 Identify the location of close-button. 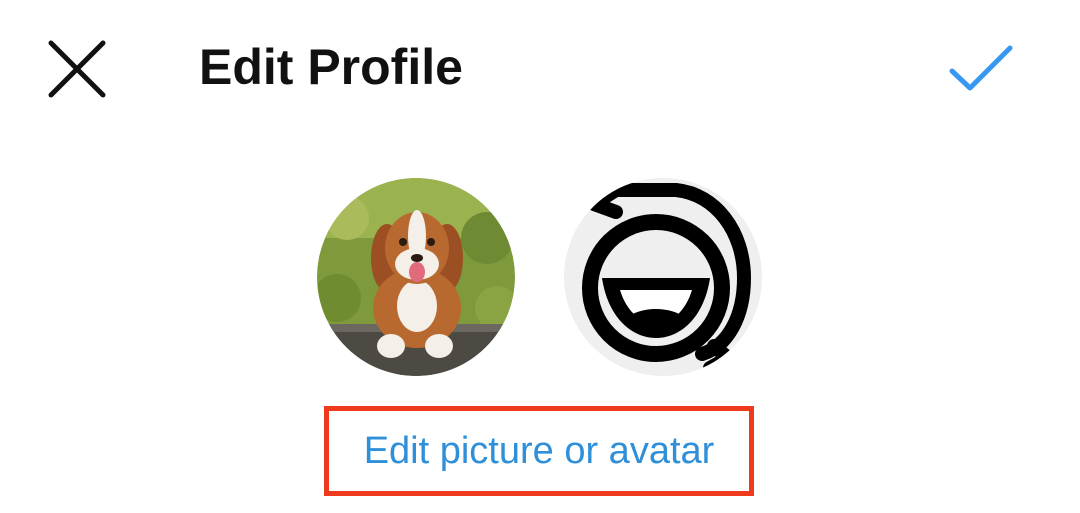
(77, 69).